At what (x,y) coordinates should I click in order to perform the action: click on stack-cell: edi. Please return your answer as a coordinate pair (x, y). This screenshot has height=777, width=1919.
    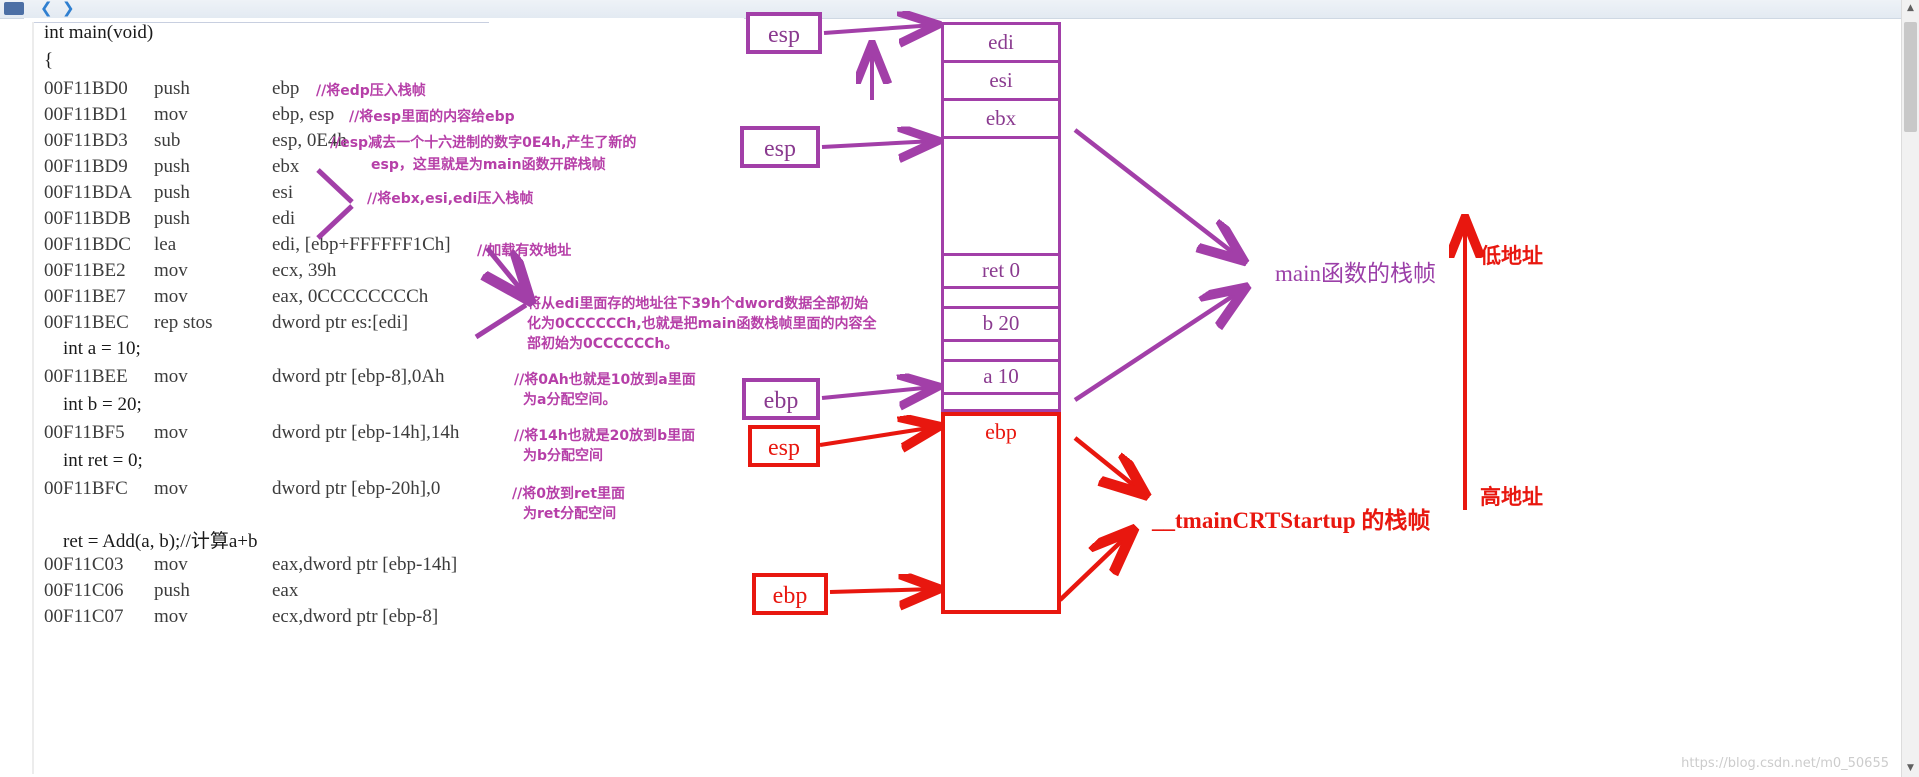
    Looking at the image, I should click on (1001, 41).